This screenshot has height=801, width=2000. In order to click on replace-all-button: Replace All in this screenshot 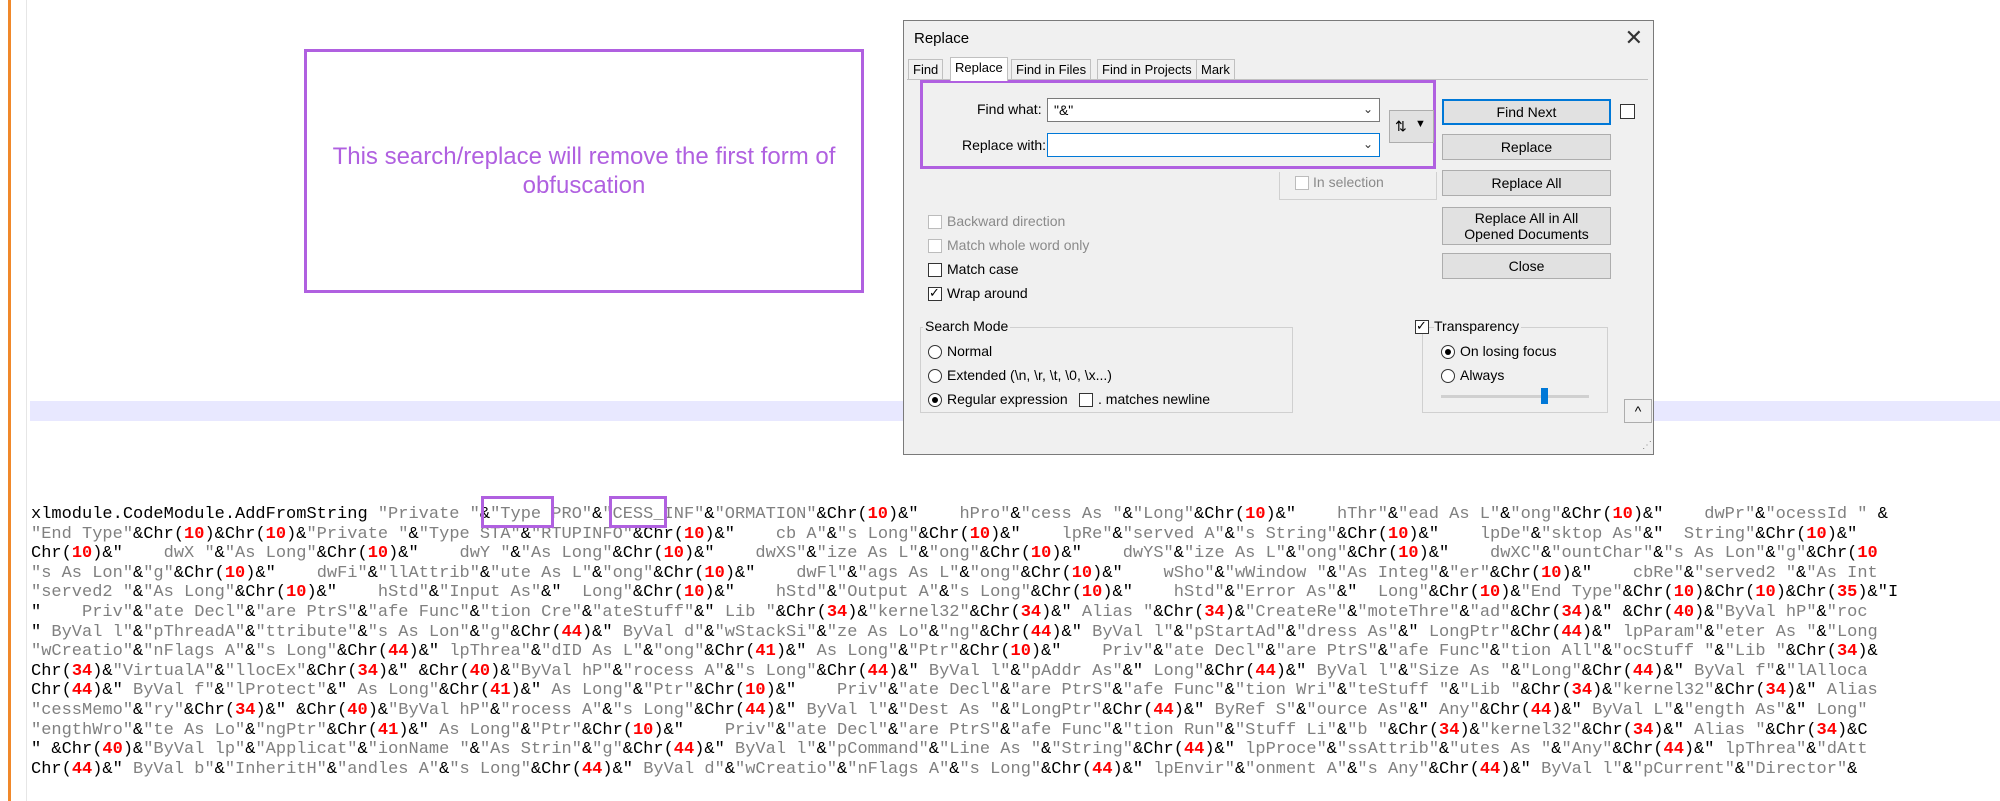, I will do `click(1526, 183)`.